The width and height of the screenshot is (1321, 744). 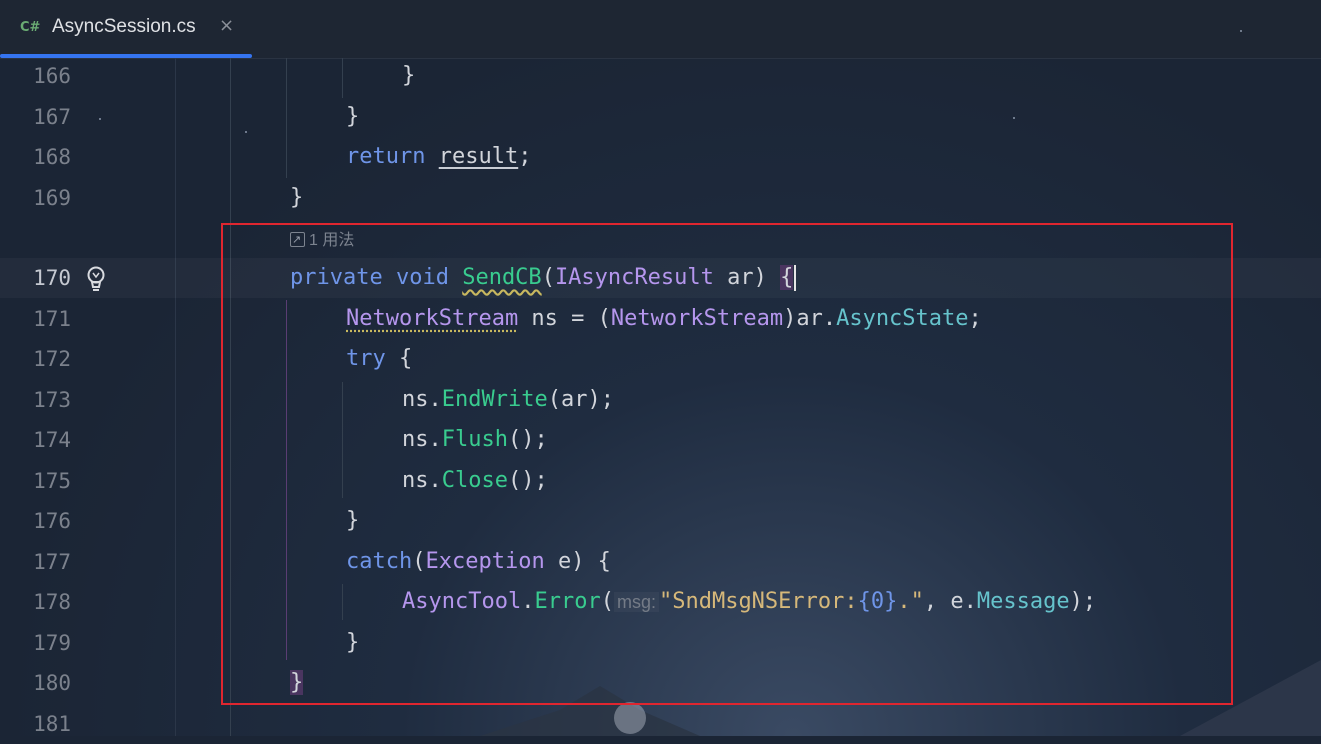 What do you see at coordinates (52, 400) in the screenshot?
I see `line-number: 173` at bounding box center [52, 400].